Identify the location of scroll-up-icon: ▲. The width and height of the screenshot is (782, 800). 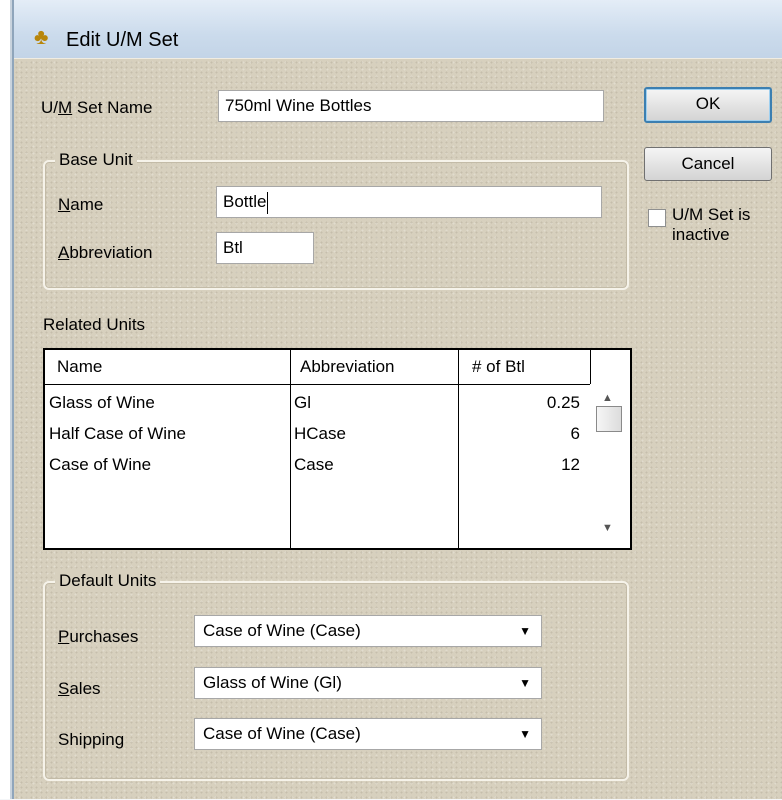
(607, 398).